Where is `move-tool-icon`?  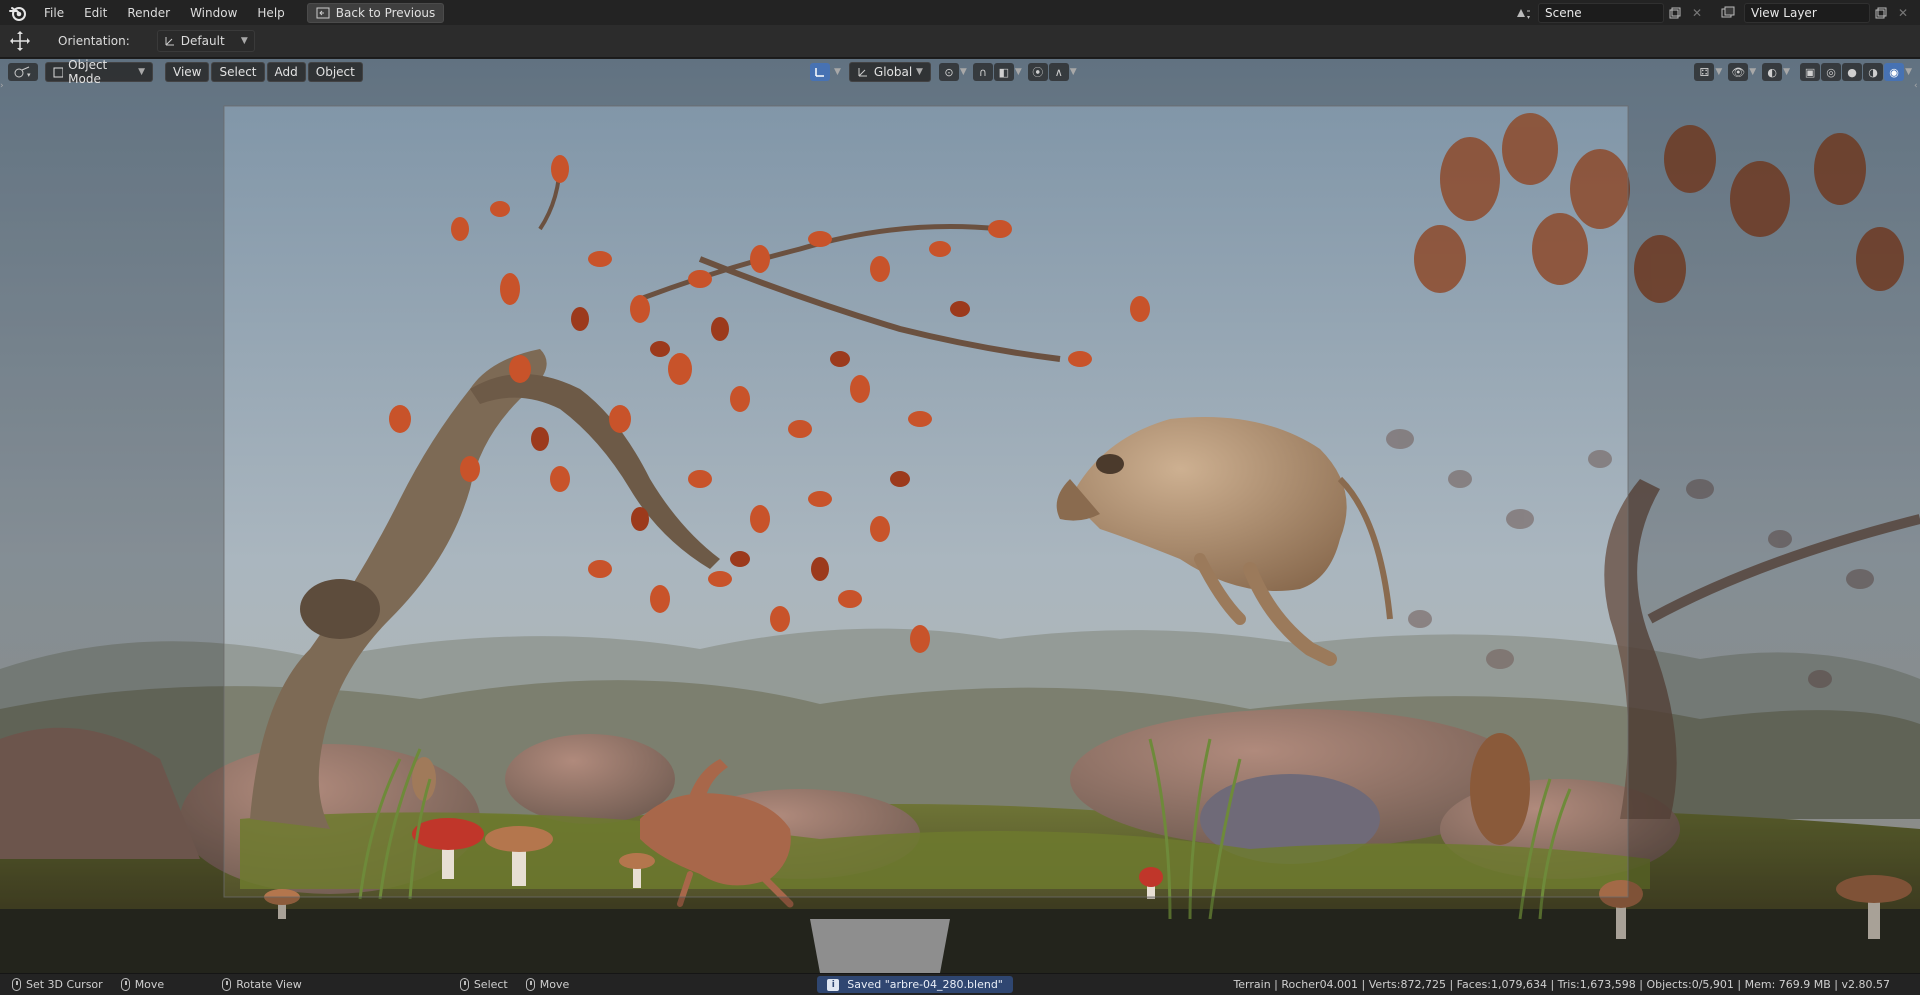
move-tool-icon is located at coordinates (20, 41).